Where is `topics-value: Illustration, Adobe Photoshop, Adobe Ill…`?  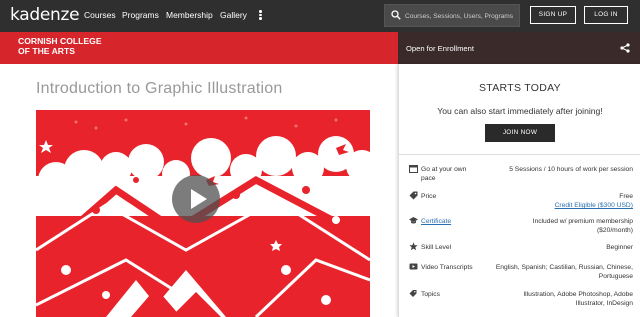
topics-value: Illustration, Adobe Photoshop, Adobe Ill… is located at coordinates (578, 299).